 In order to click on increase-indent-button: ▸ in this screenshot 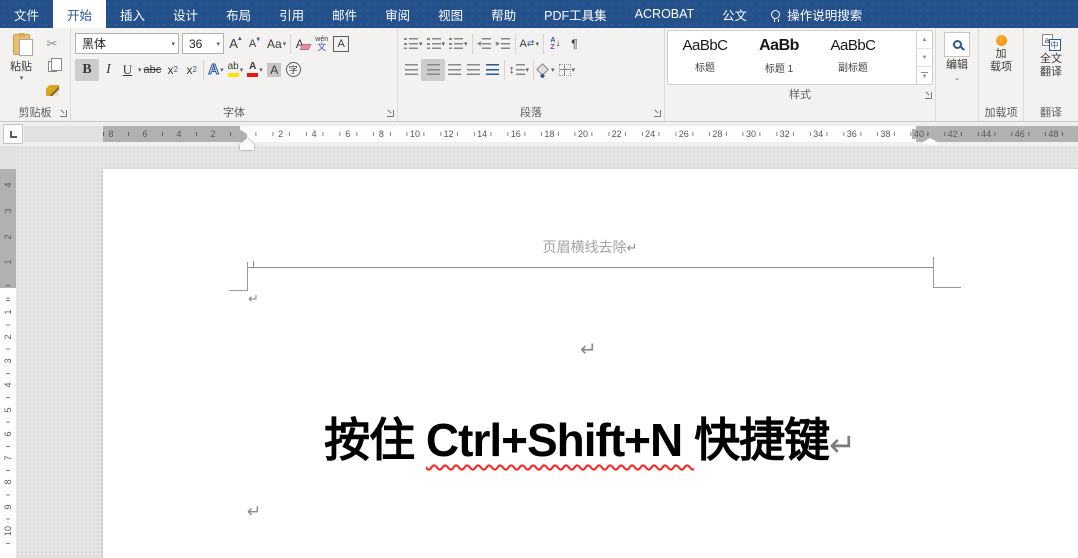, I will do `click(503, 44)`.